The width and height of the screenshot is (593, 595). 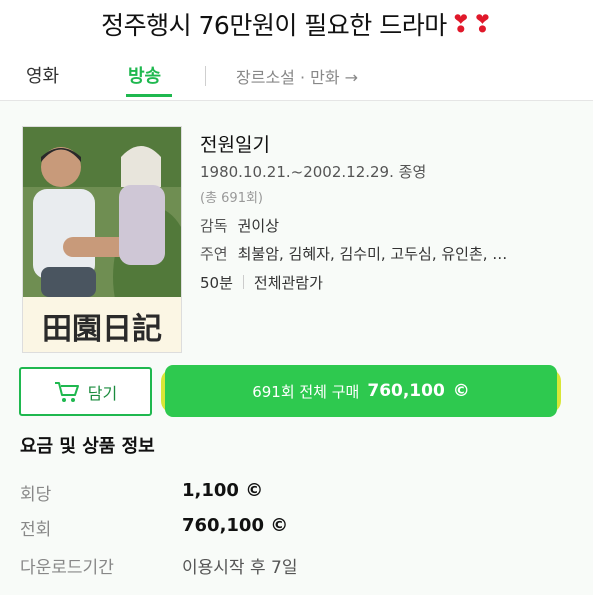 I want to click on poster-illustration: 田園日記, so click(x=102, y=239).